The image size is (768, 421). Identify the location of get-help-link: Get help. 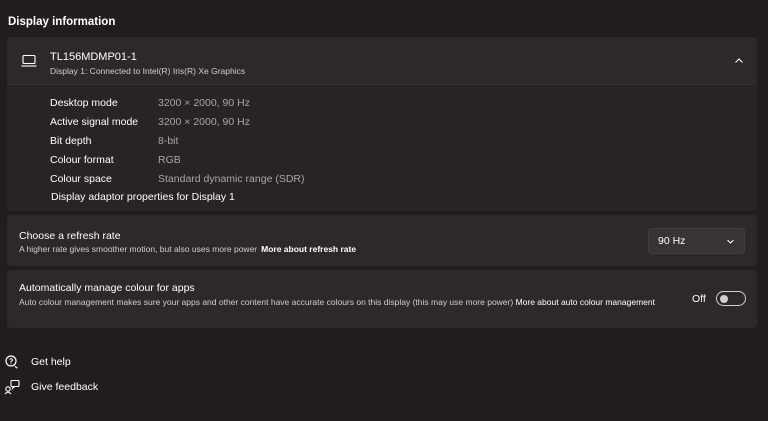
(74, 362).